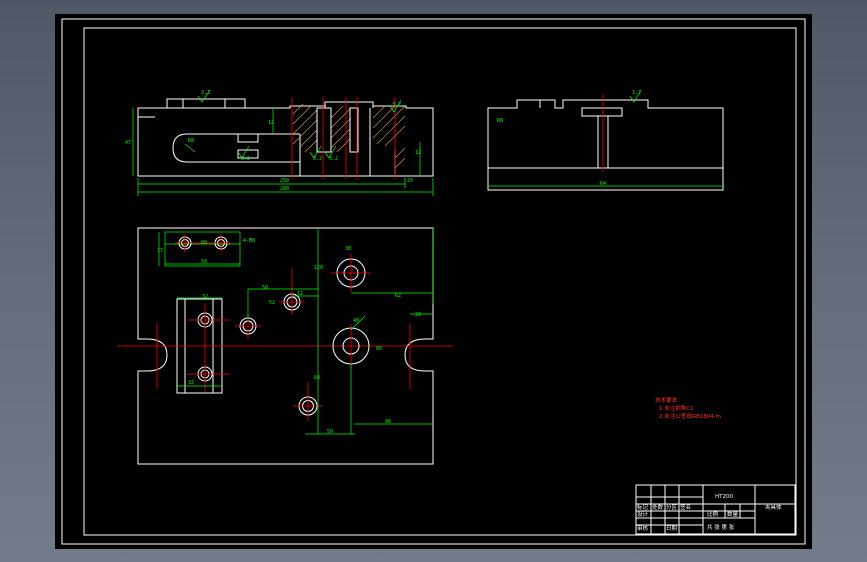 This screenshot has width=867, height=562. Describe the element at coordinates (249, 241) in the screenshot. I see `dim-plan-a9: 4-M8` at that location.